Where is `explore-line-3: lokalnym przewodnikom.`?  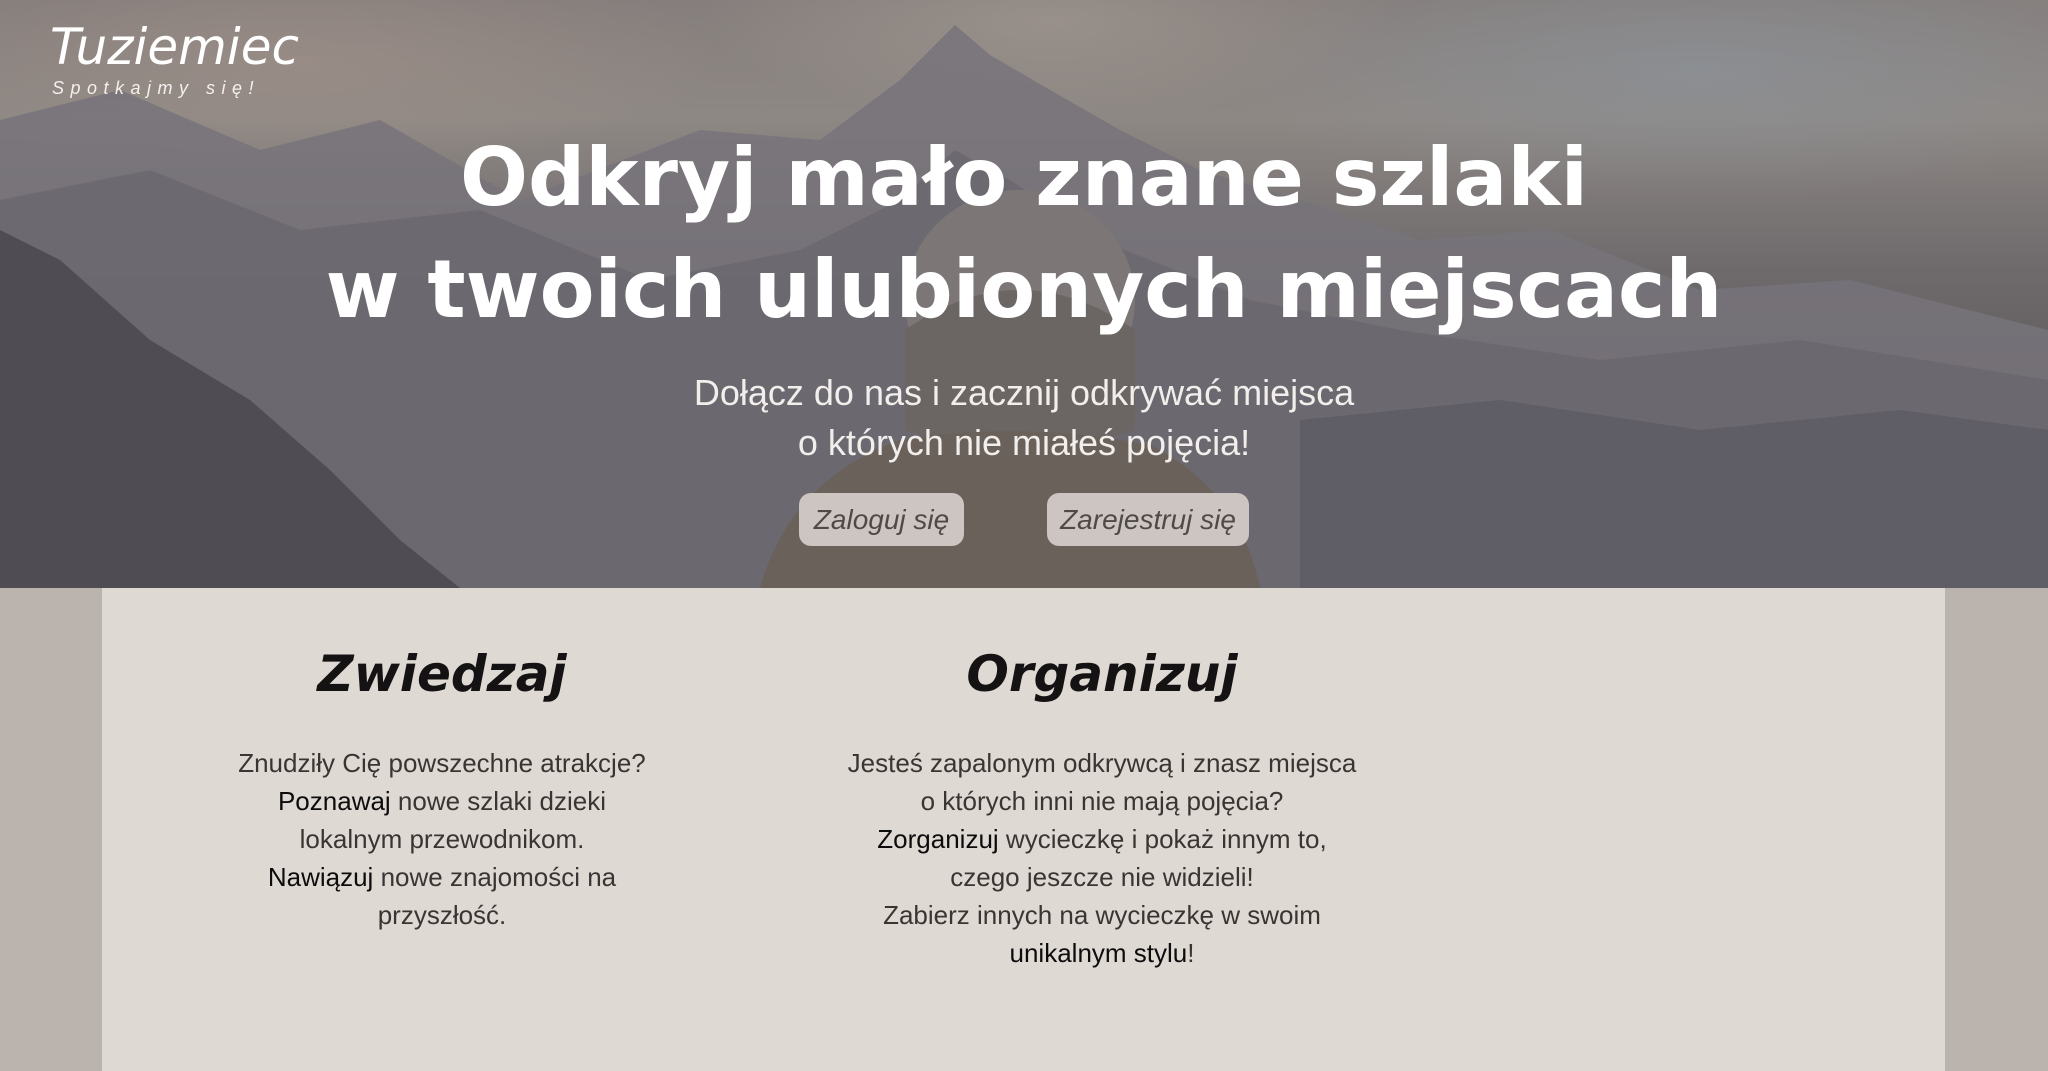 explore-line-3: lokalnym przewodnikom. is located at coordinates (442, 839).